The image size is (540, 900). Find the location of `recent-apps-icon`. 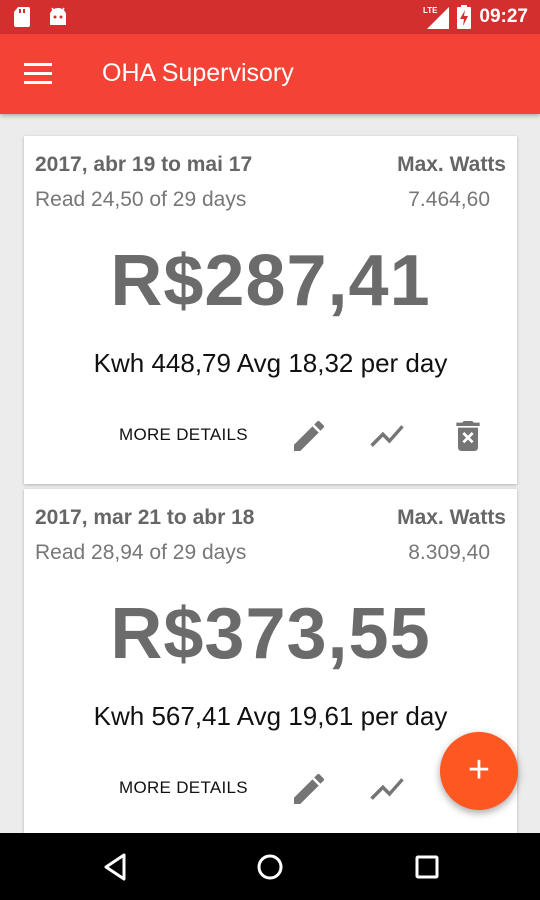

recent-apps-icon is located at coordinates (427, 867).